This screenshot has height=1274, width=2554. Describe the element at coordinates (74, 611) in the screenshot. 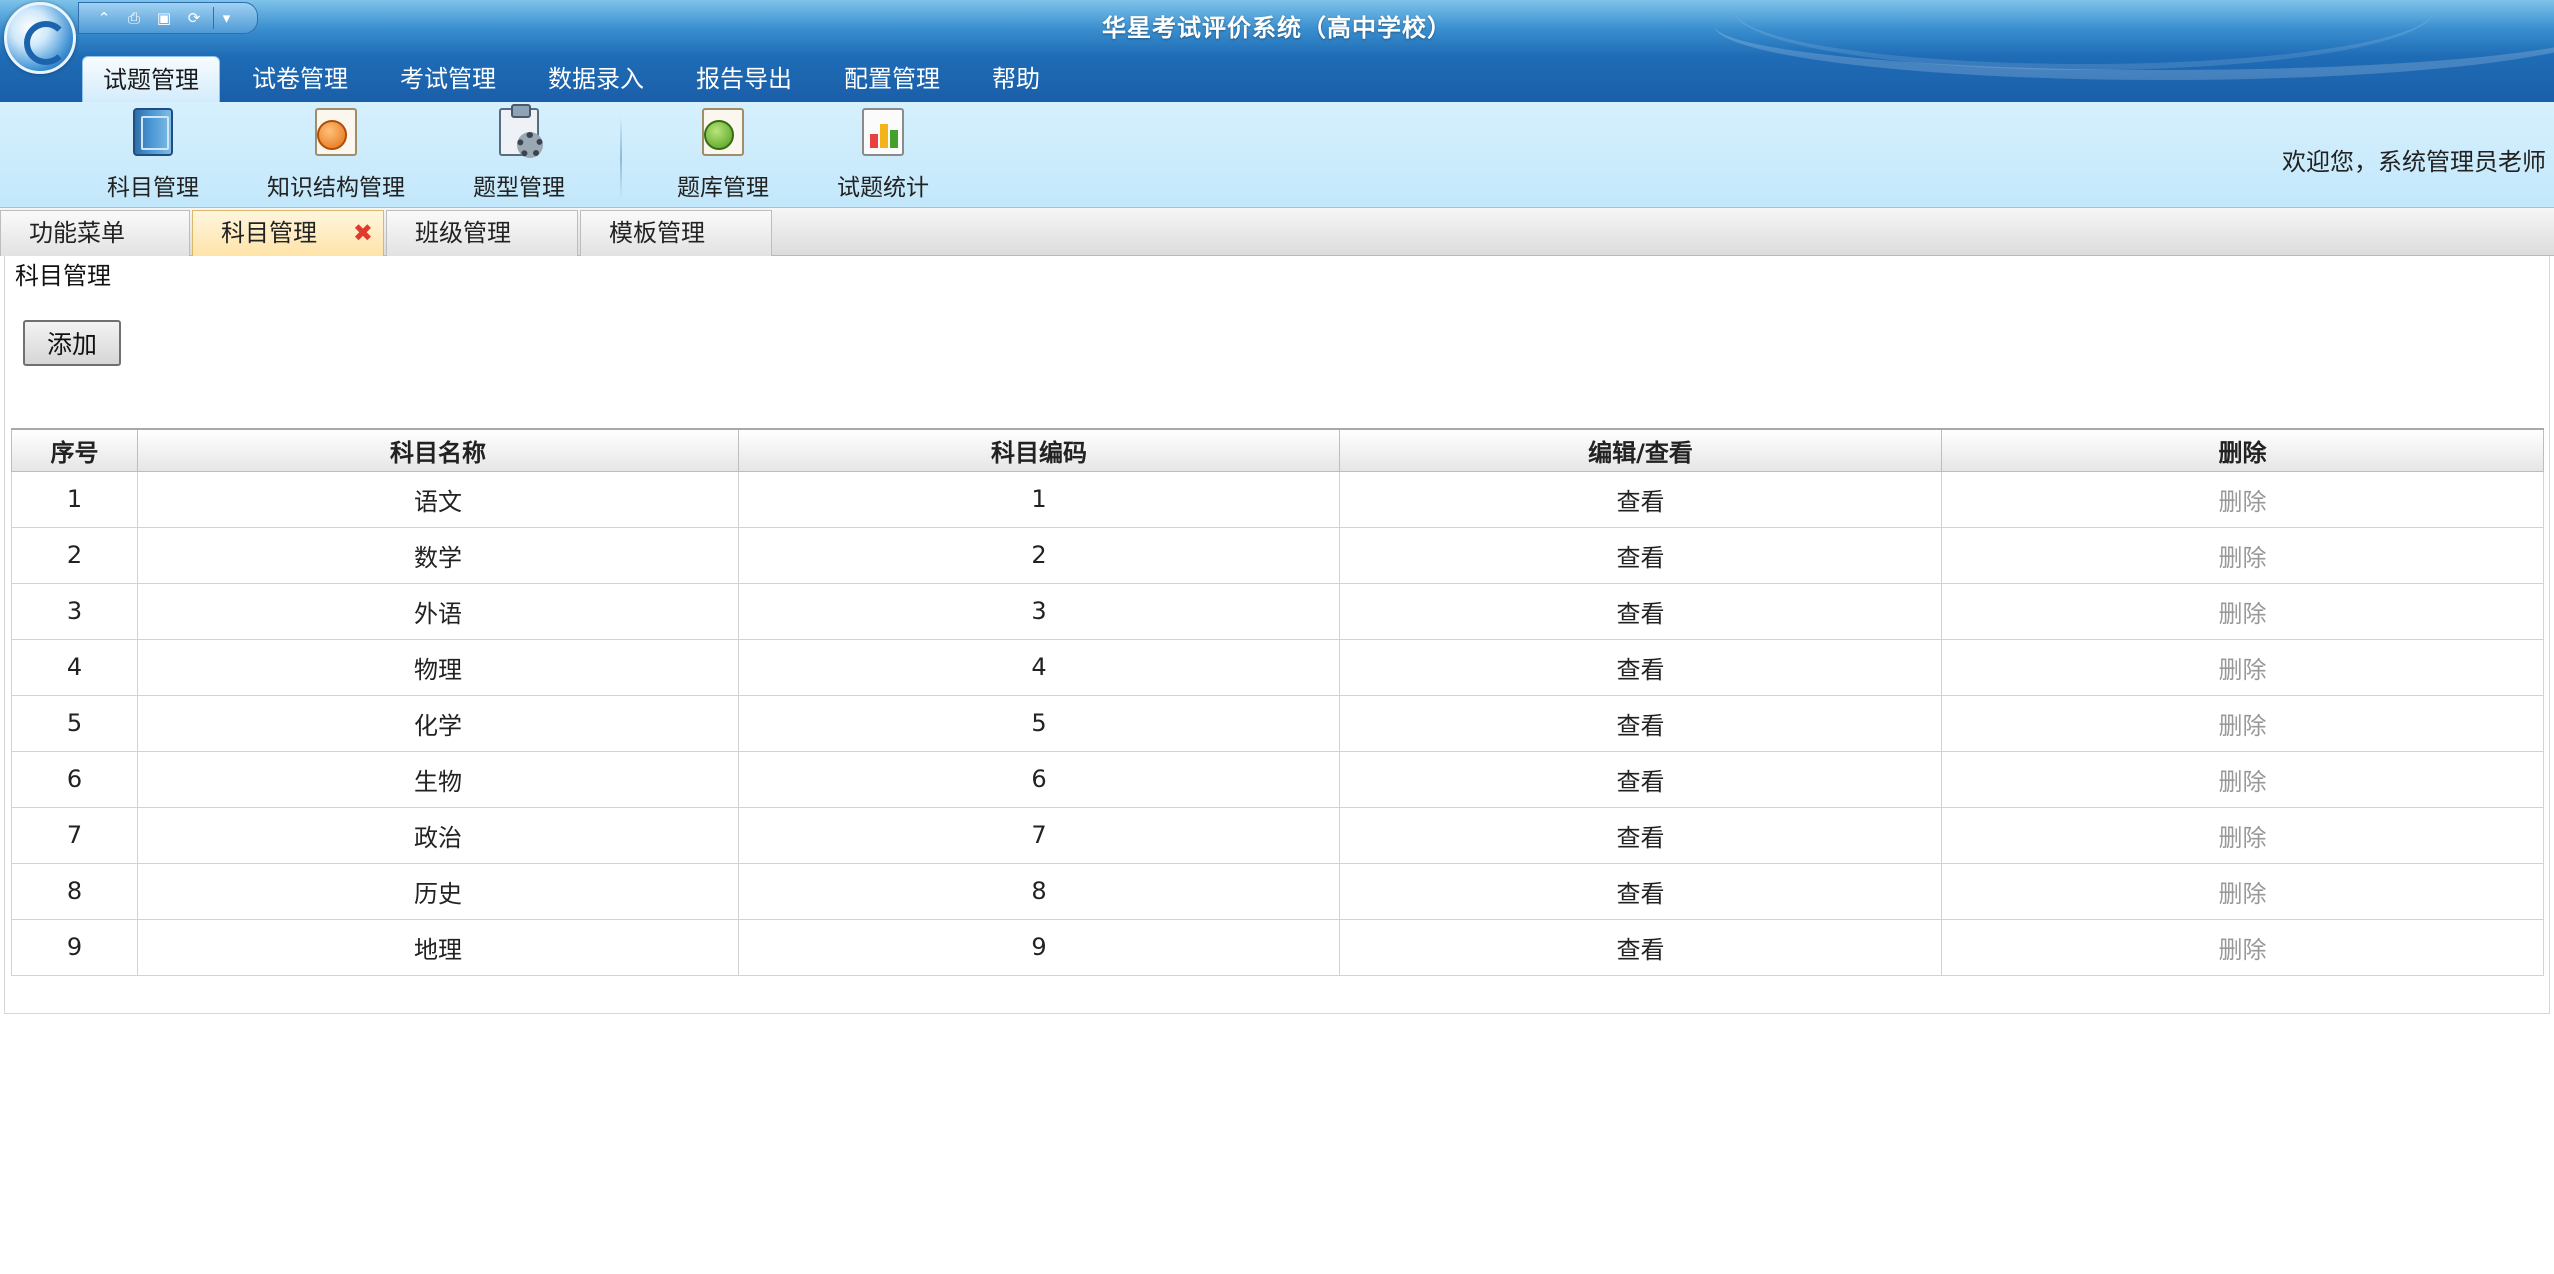

I see `cell-index: 3` at that location.